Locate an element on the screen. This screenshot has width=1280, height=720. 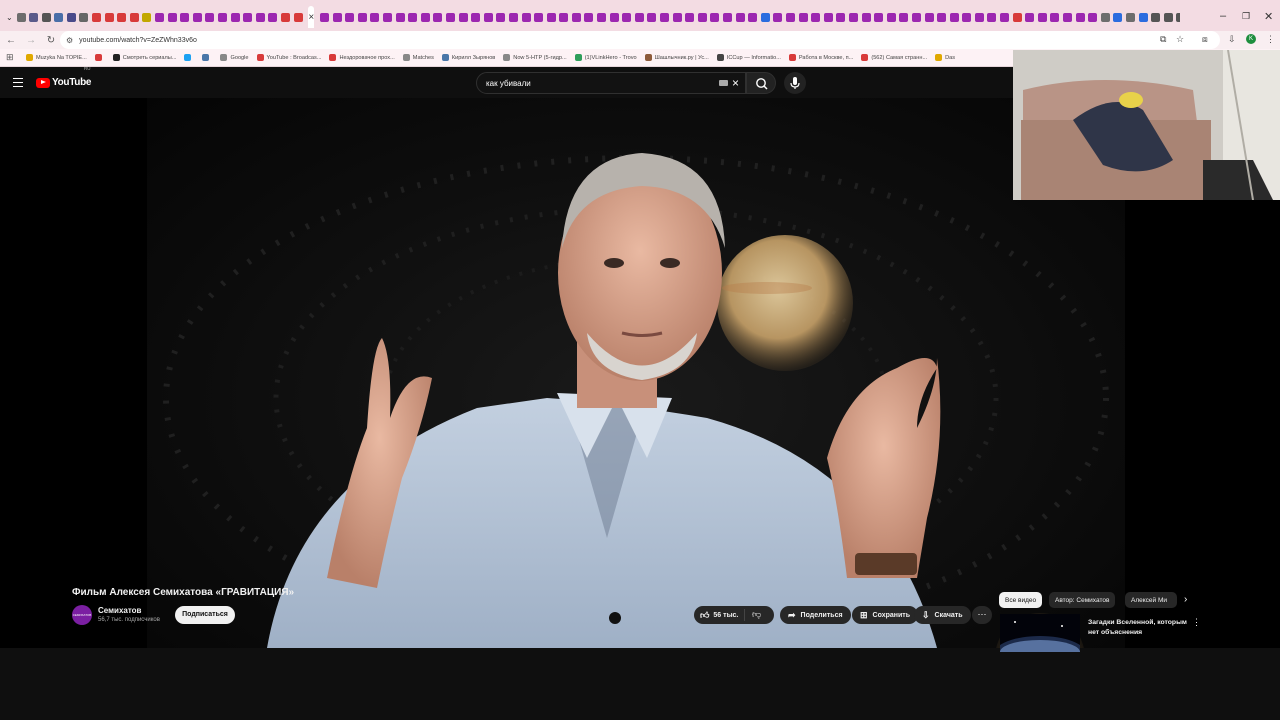
share-button: ➦ Поделиться is located at coordinates (815, 615).